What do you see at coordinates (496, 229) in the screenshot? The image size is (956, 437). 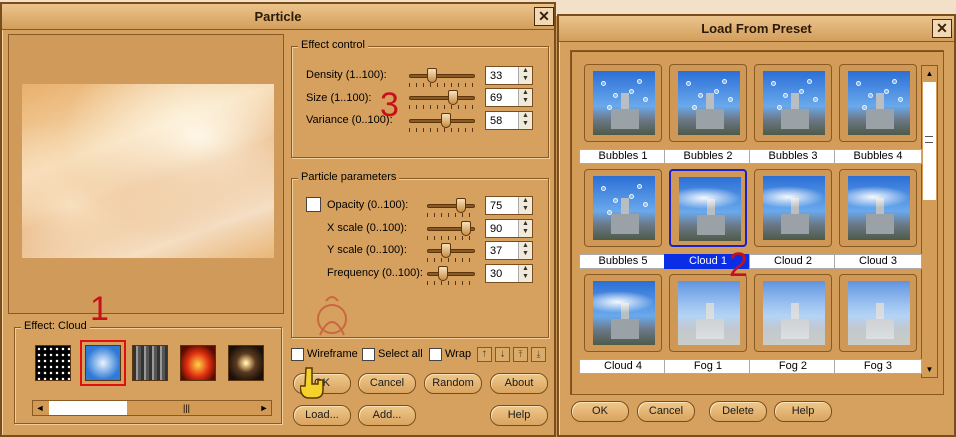 I see `x-scale-value: 90` at bounding box center [496, 229].